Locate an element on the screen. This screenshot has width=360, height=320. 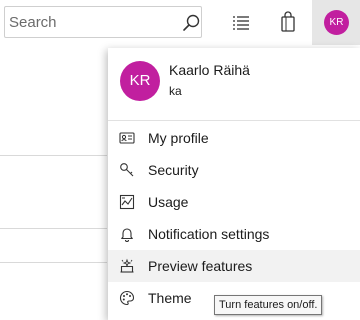
menu-item-label: Notification settings is located at coordinates (209, 234).